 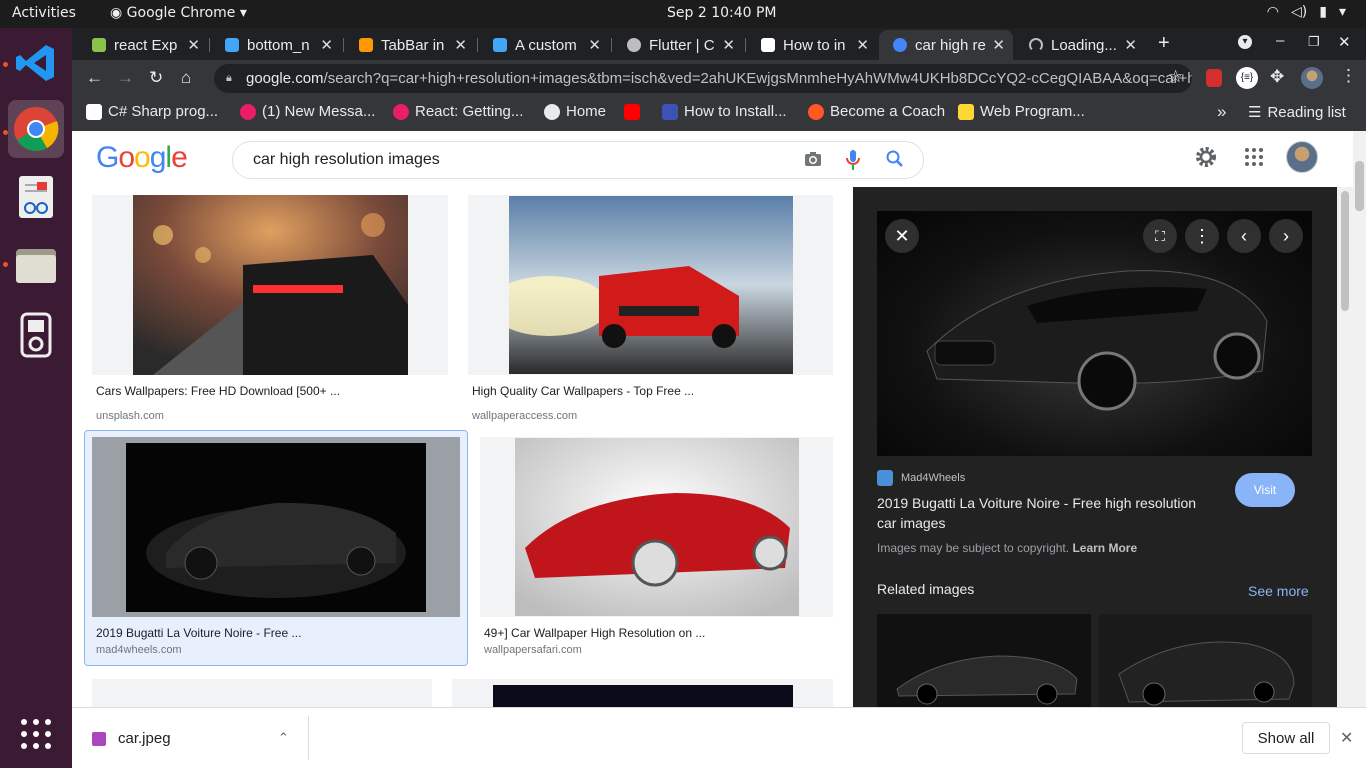 I want to click on vscode-launcher, so click(x=36, y=63).